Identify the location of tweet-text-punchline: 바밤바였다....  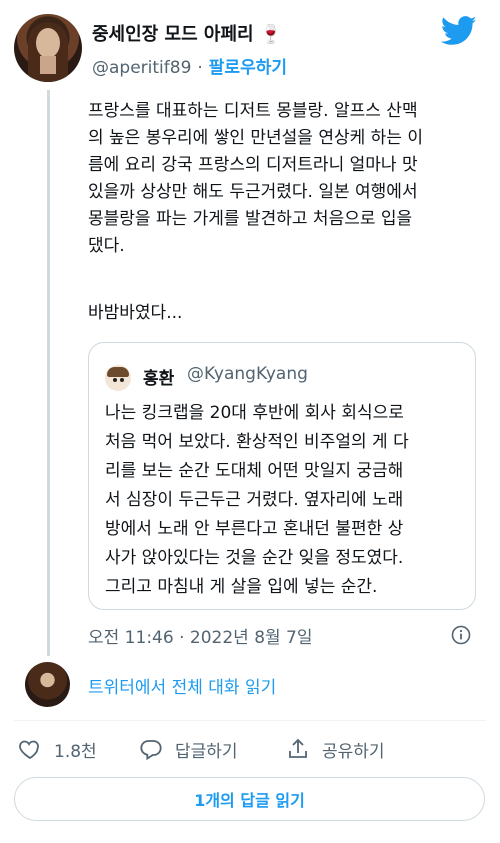
(135, 313).